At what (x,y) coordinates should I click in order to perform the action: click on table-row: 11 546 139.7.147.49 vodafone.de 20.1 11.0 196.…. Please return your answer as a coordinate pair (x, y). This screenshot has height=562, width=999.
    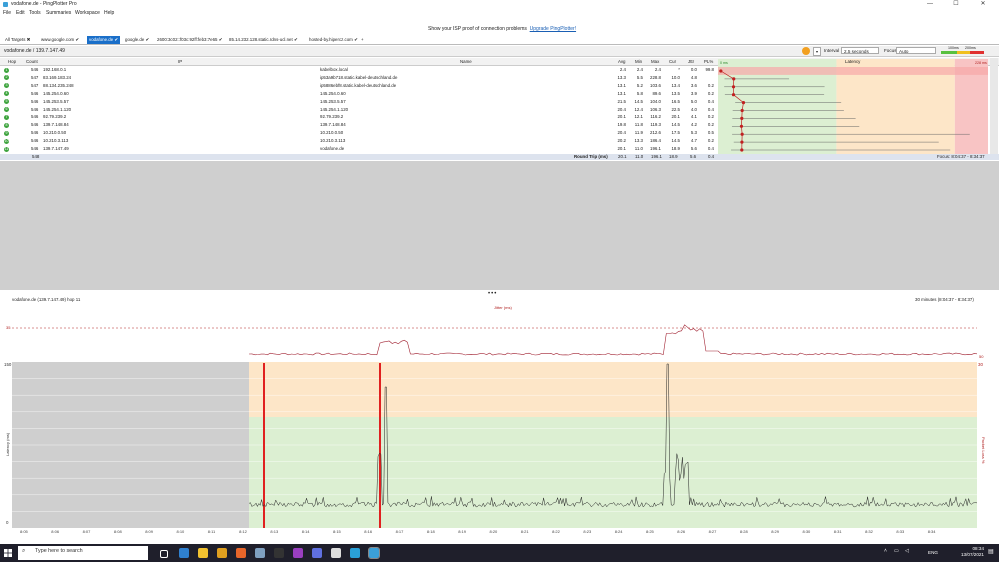
    Looking at the image, I should click on (359, 149).